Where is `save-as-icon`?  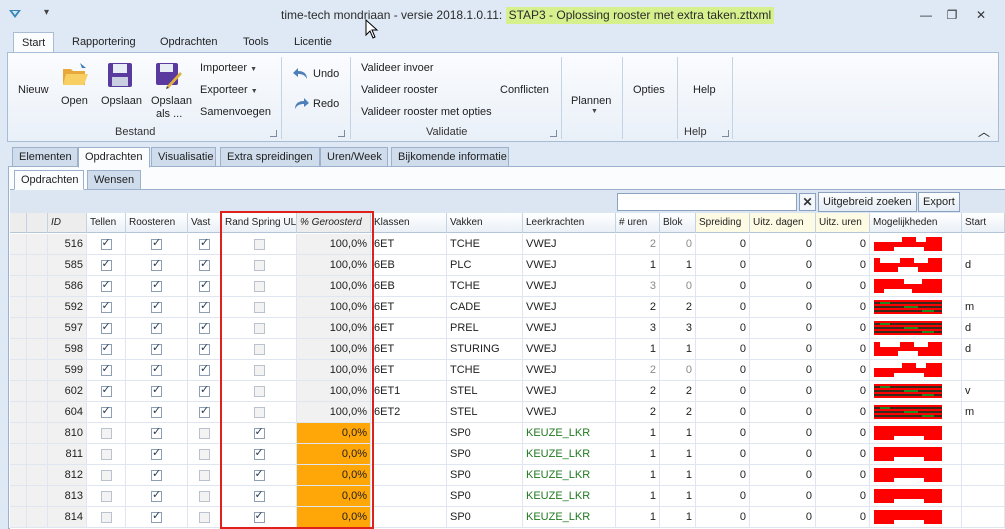 save-as-icon is located at coordinates (168, 75).